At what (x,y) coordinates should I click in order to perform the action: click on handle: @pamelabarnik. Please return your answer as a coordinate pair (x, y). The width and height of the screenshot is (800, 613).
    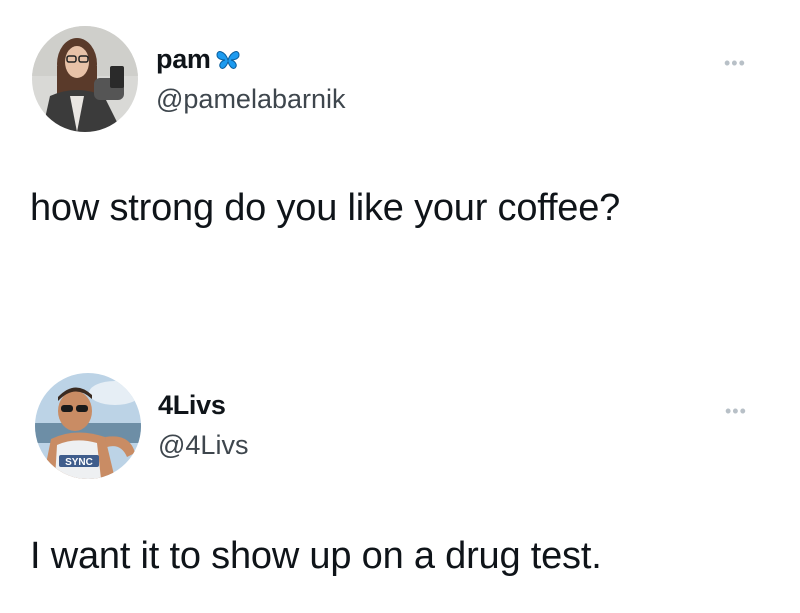
    Looking at the image, I should click on (251, 99).